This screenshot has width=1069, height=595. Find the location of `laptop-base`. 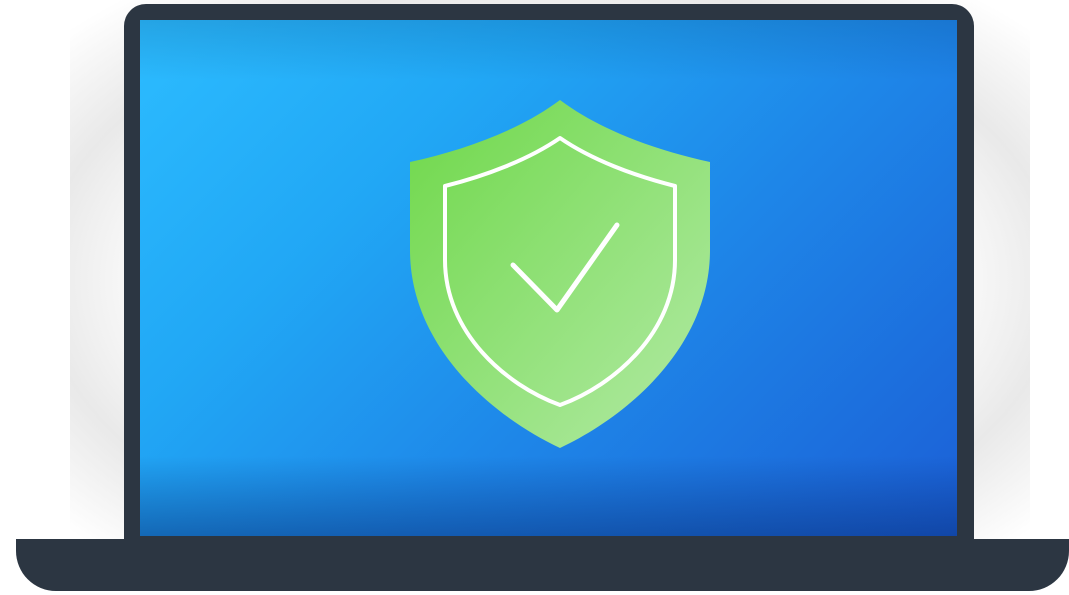

laptop-base is located at coordinates (542, 565).